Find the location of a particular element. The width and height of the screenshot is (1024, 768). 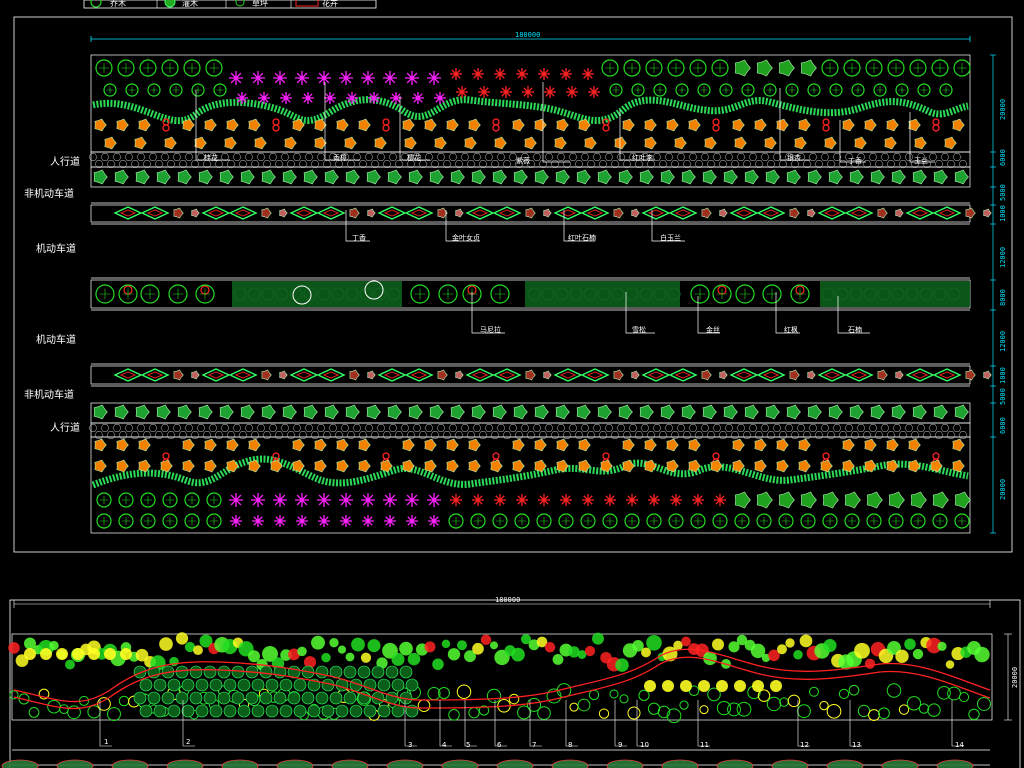

section-marker-2: 3 is located at coordinates (410, 745).